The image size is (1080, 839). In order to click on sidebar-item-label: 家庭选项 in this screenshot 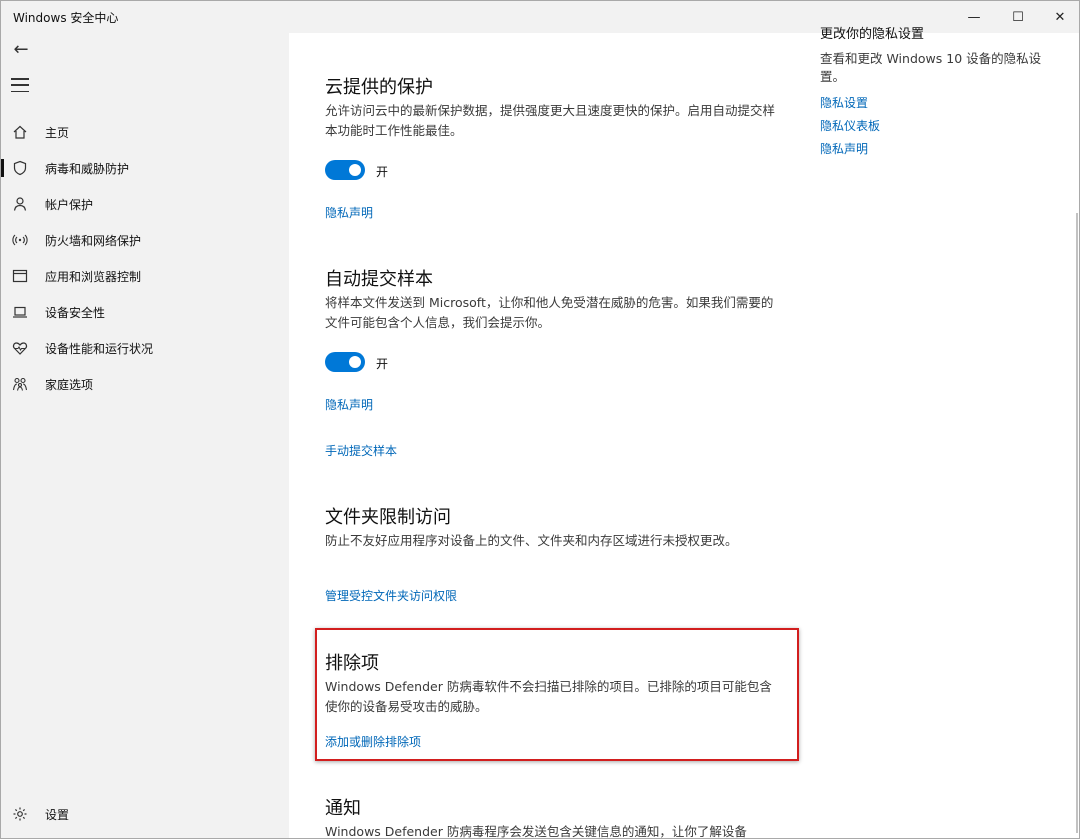, I will do `click(69, 384)`.